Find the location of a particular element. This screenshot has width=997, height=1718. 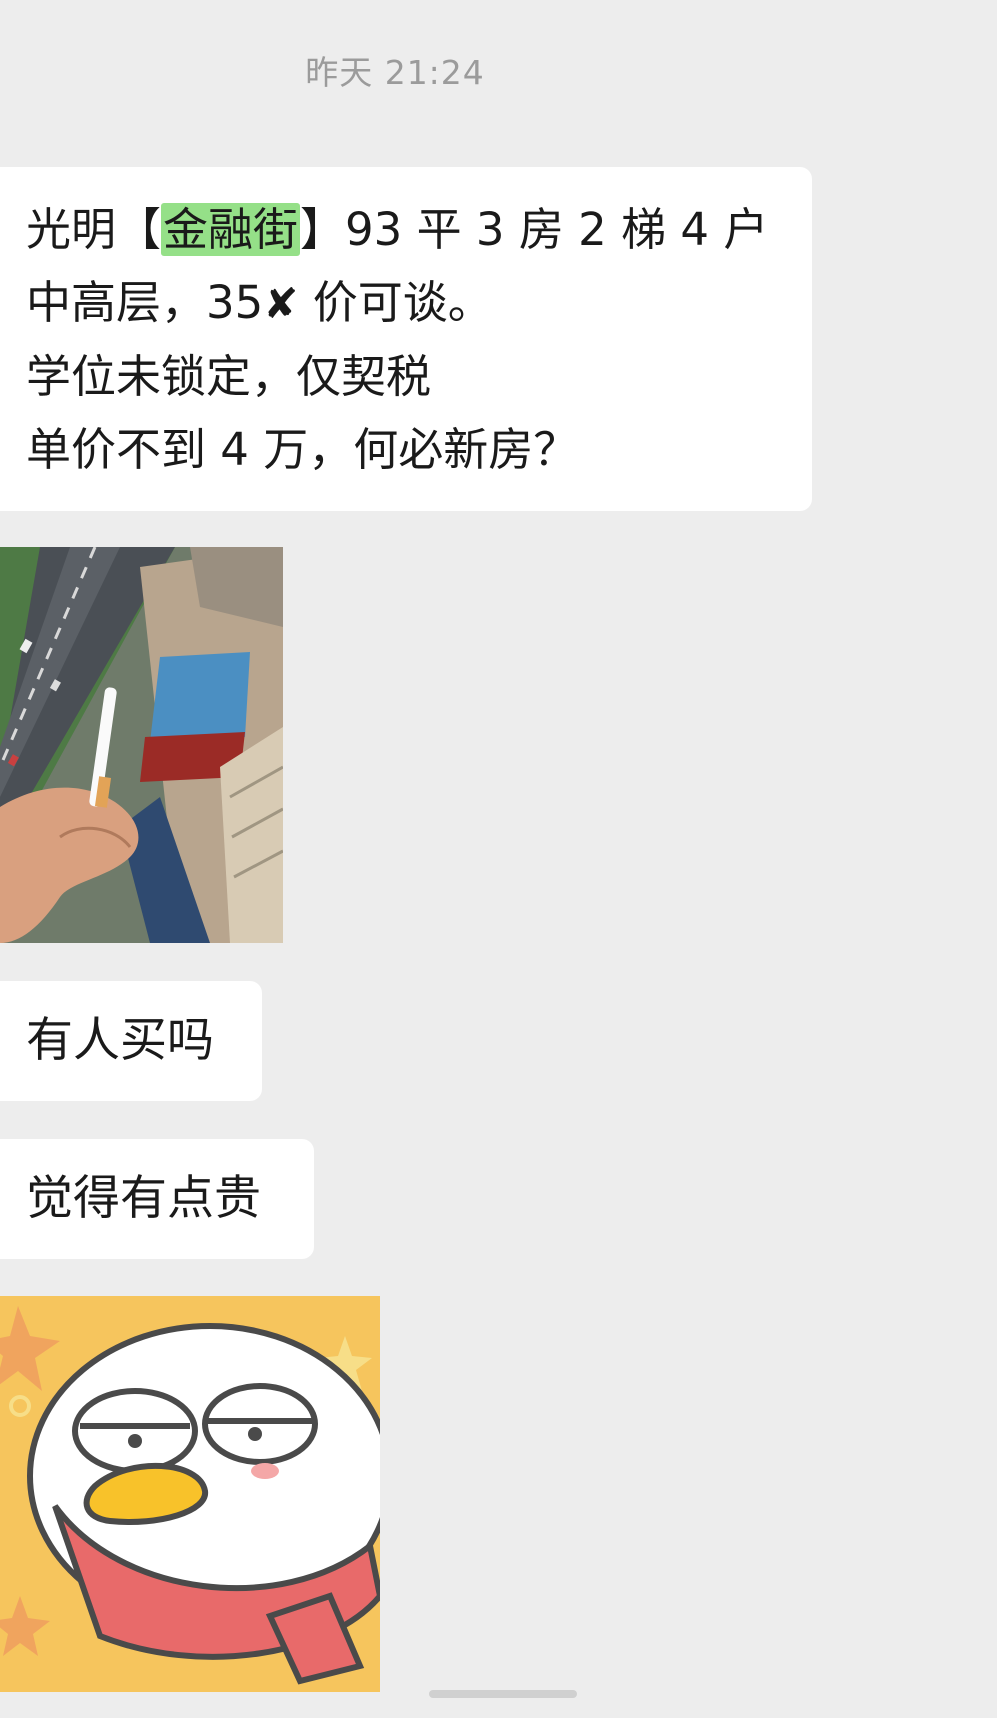

listing-line-2: 中高层，35✘ 价可谈。 is located at coordinates (407, 303).